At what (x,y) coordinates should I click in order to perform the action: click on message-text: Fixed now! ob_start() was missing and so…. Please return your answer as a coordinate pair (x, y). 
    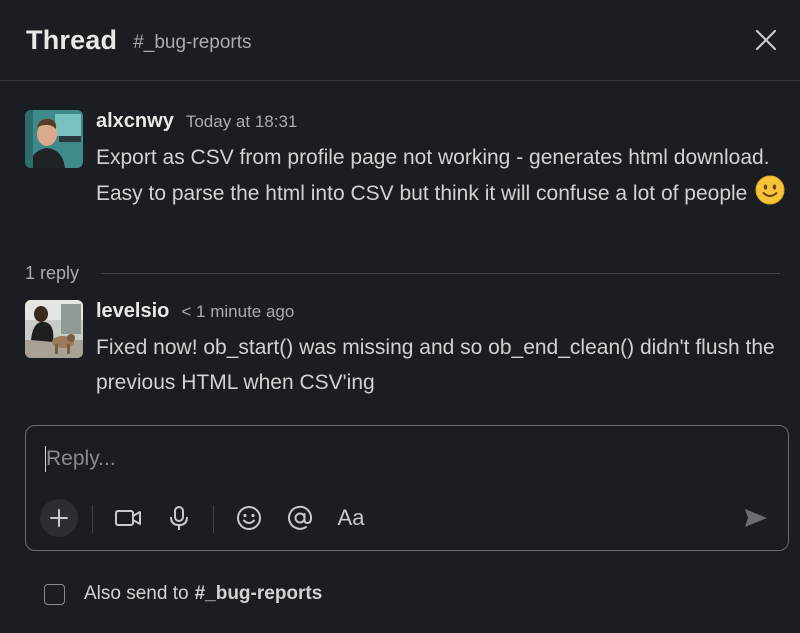
    Looking at the image, I should click on (435, 365).